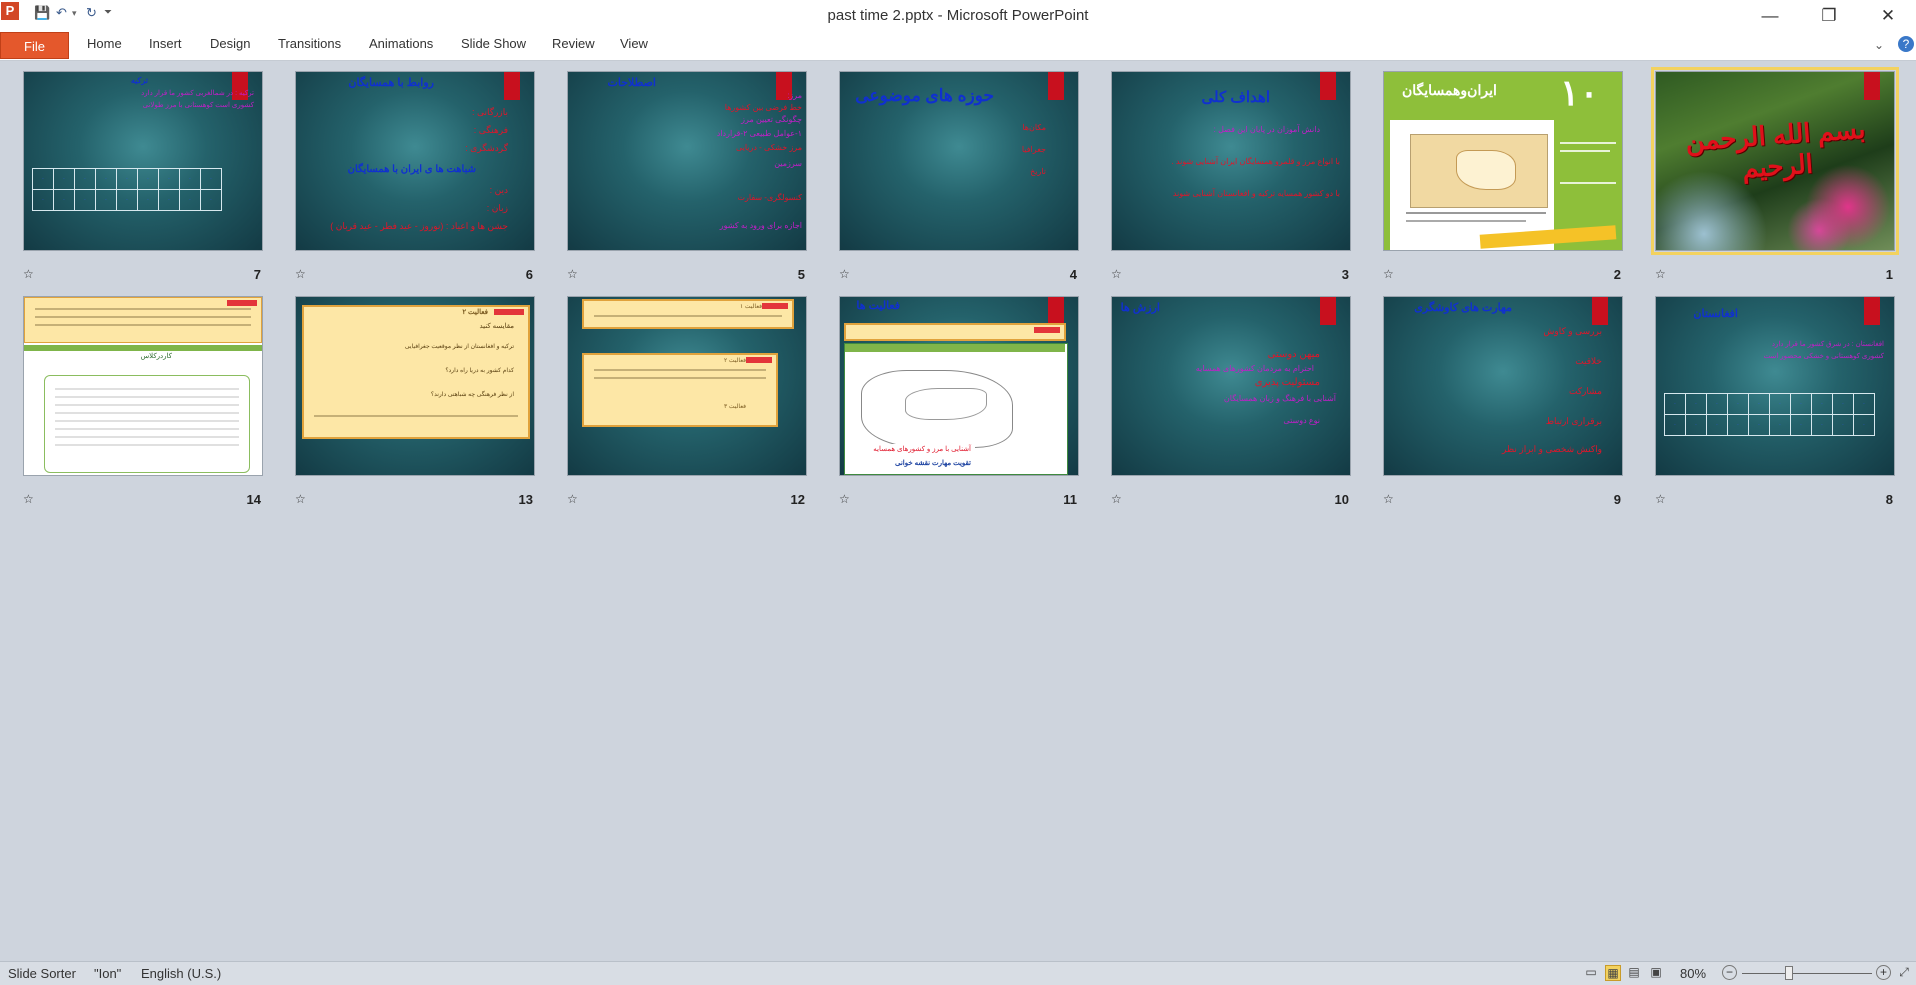 This screenshot has width=1916, height=985. What do you see at coordinates (1715, 314) in the screenshot?
I see `slide-title: افغانستان` at bounding box center [1715, 314].